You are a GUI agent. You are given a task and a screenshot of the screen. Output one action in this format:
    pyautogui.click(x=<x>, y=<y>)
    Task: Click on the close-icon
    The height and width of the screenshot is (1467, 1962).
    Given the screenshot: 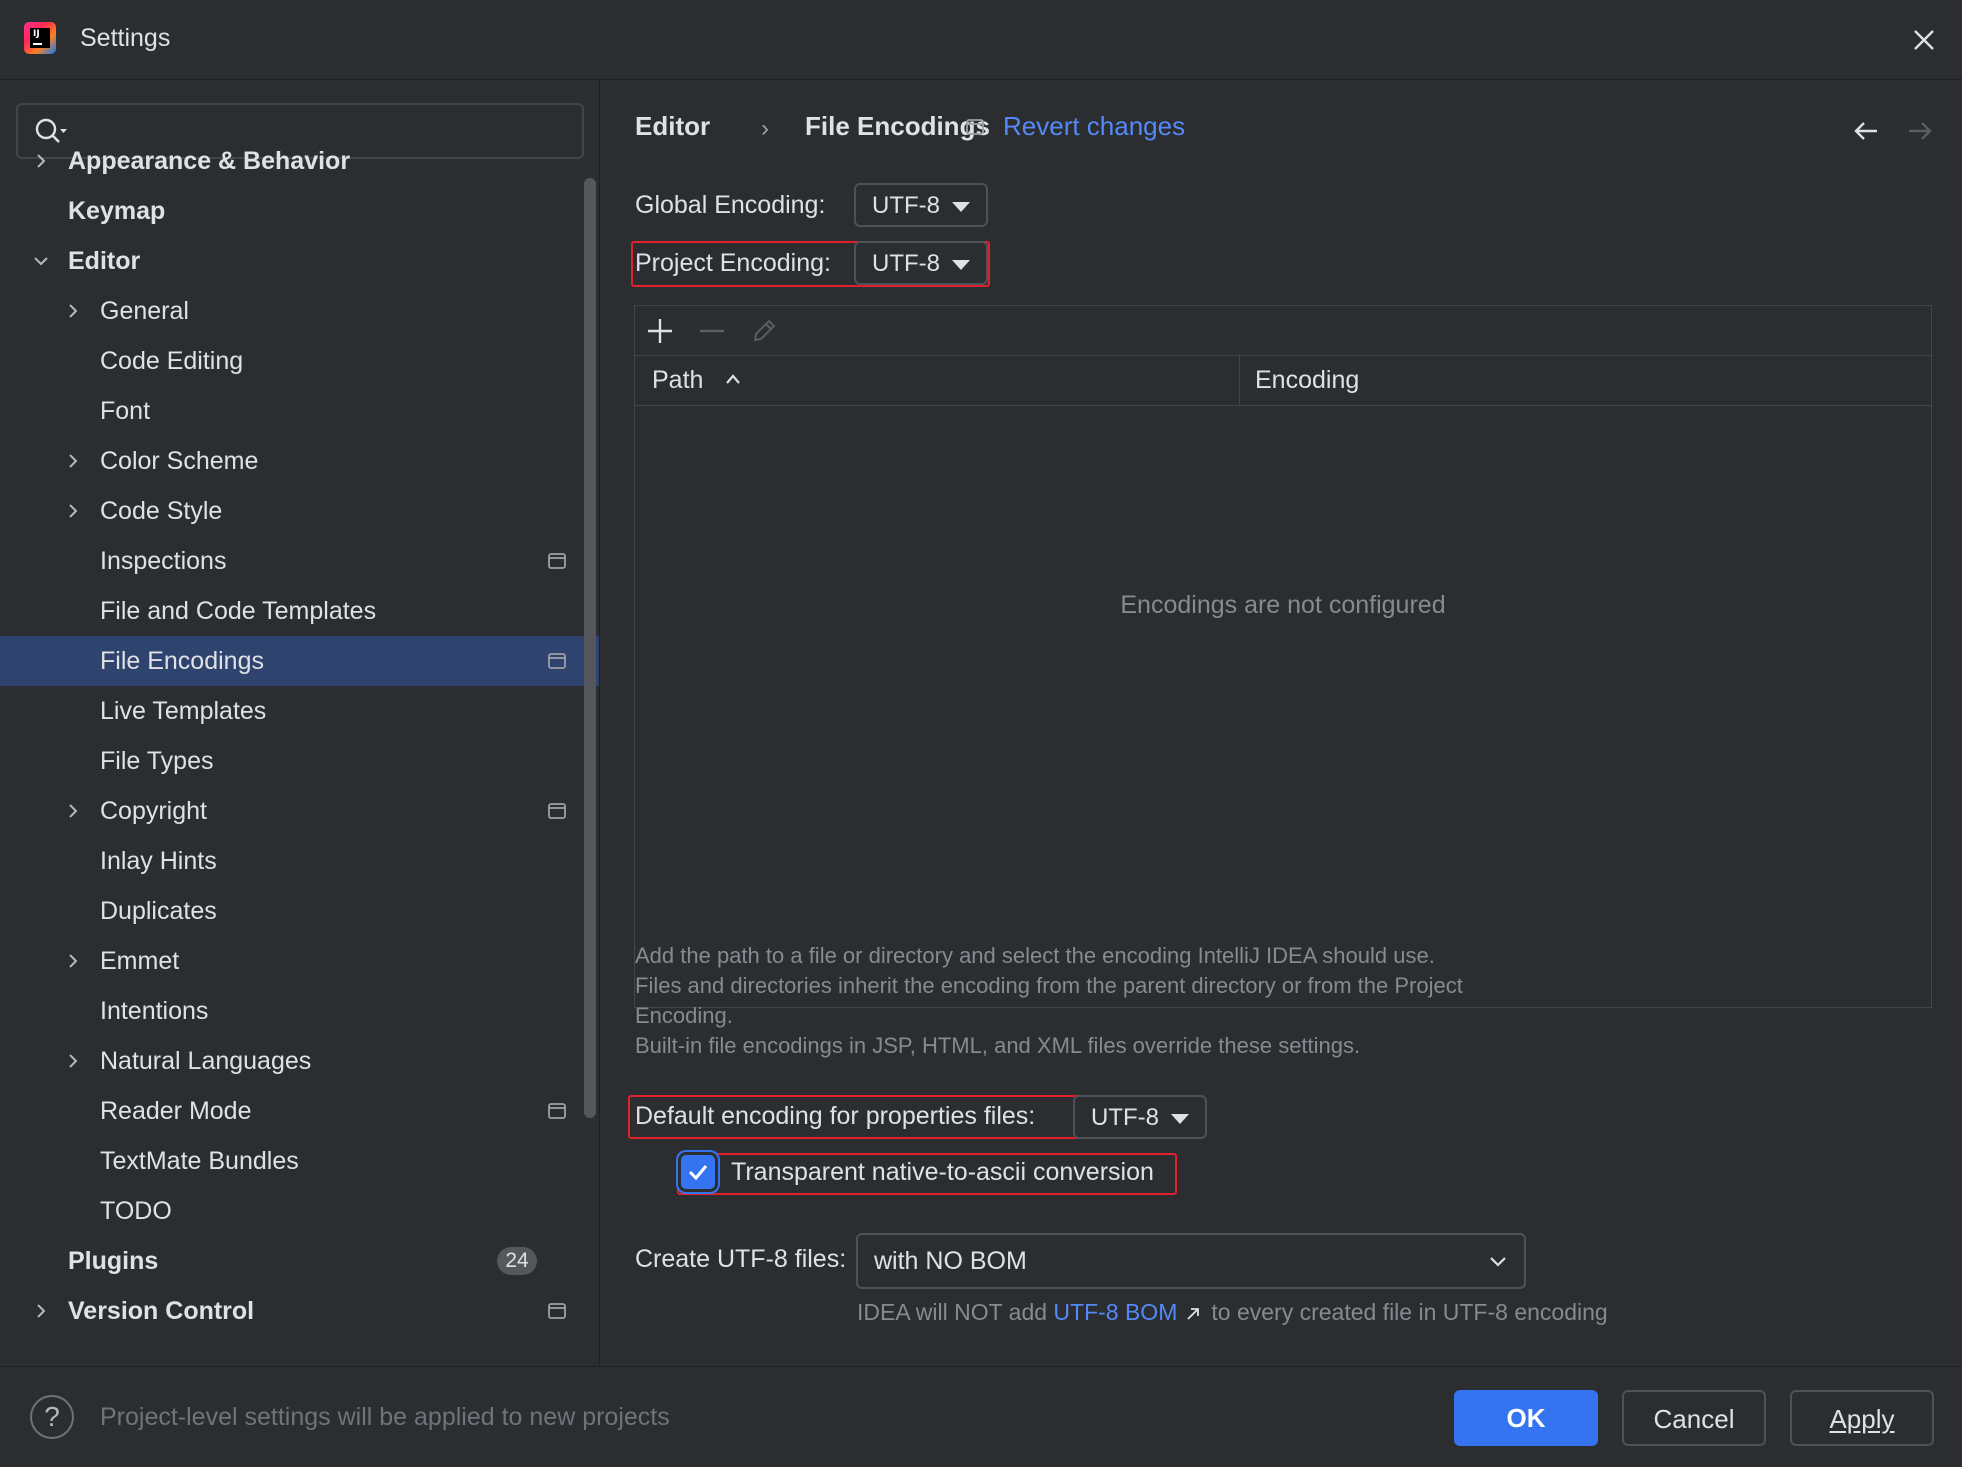 What is the action you would take?
    pyautogui.click(x=1924, y=40)
    